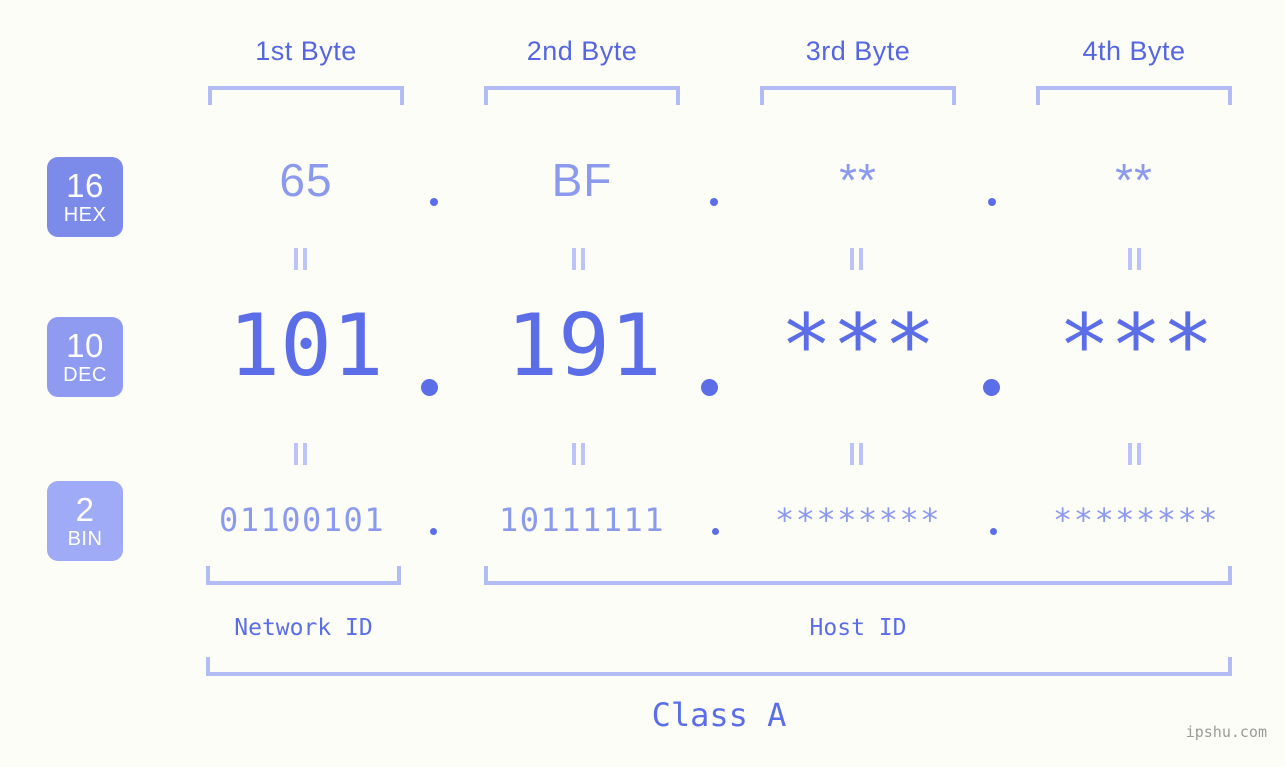 Image resolution: width=1285 pixels, height=767 pixels. Describe the element at coordinates (85, 185) in the screenshot. I see `radix-badge-hex-number: 16` at that location.